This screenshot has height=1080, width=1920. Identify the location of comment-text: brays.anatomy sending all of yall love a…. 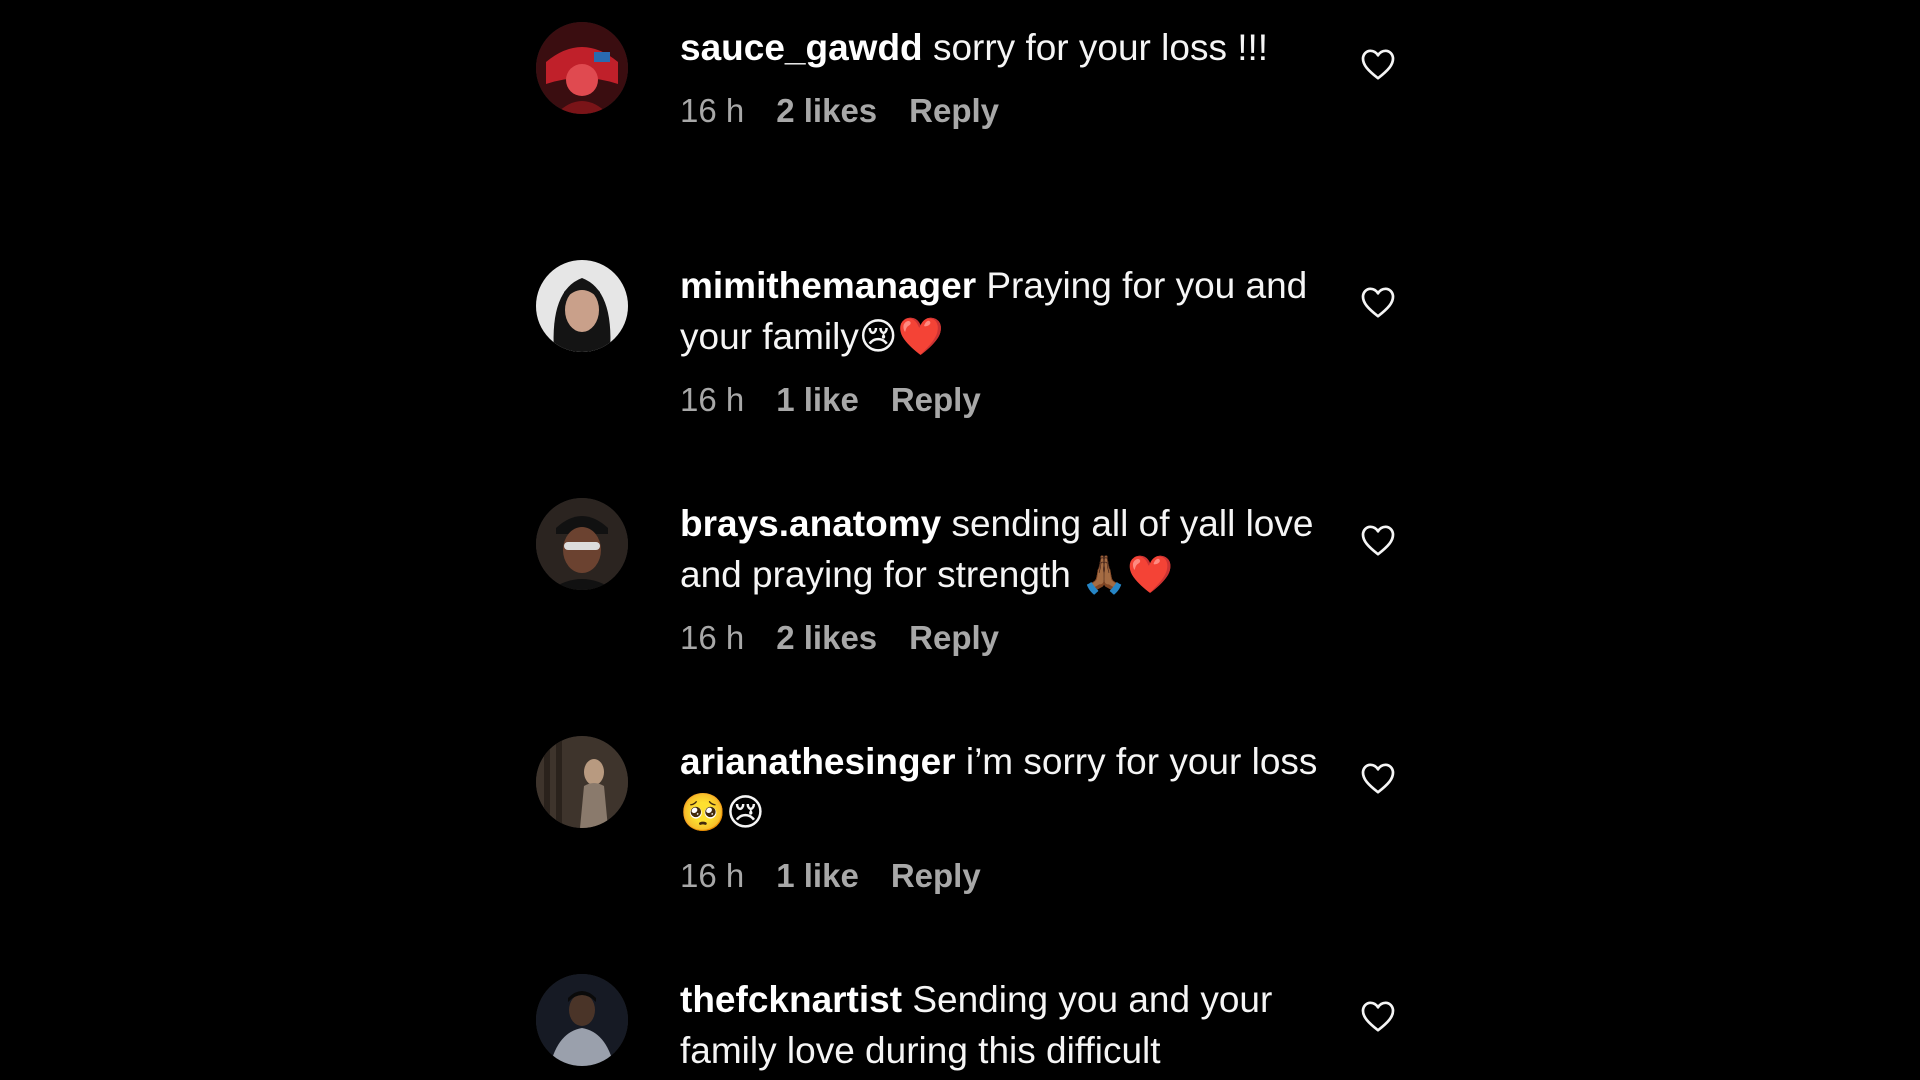
(1010, 549).